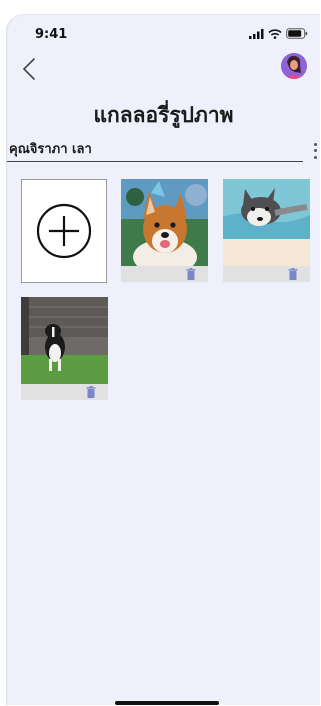 The image size is (321, 706). Describe the element at coordinates (167, 703) in the screenshot. I see `home-indicator` at that location.